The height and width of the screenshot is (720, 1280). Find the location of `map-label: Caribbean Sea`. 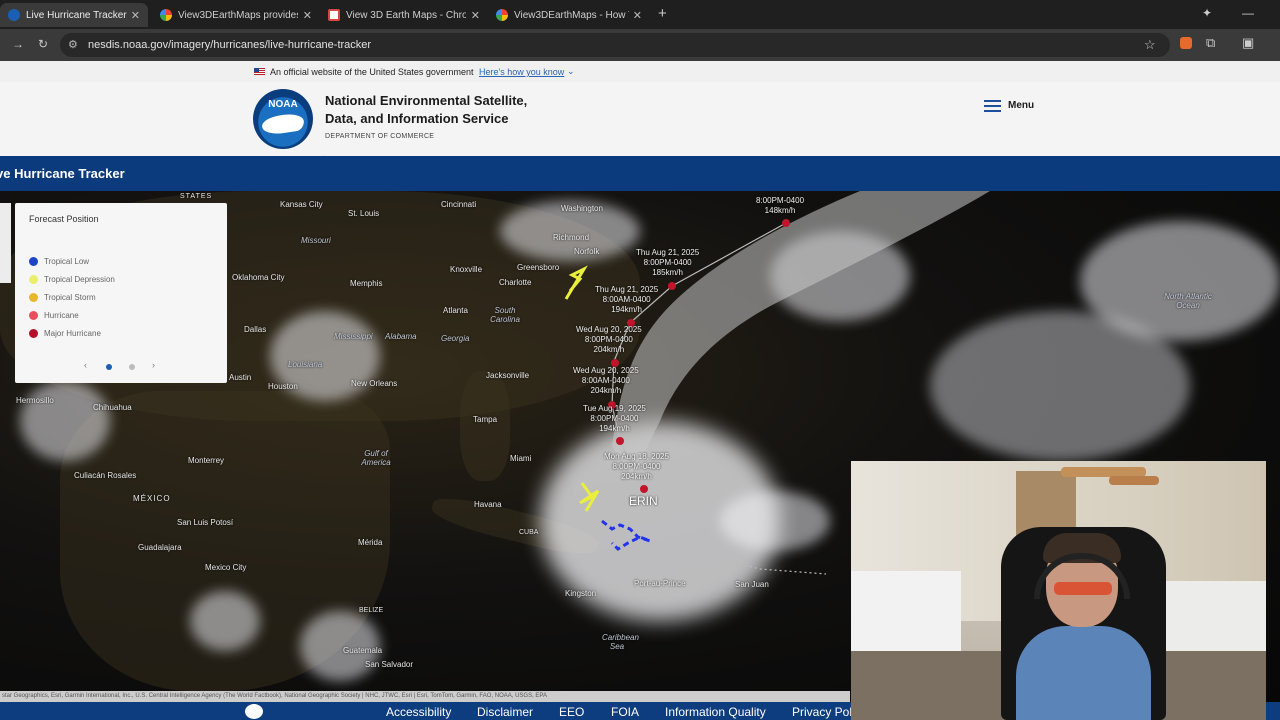

map-label: Caribbean Sea is located at coordinates (620, 642).